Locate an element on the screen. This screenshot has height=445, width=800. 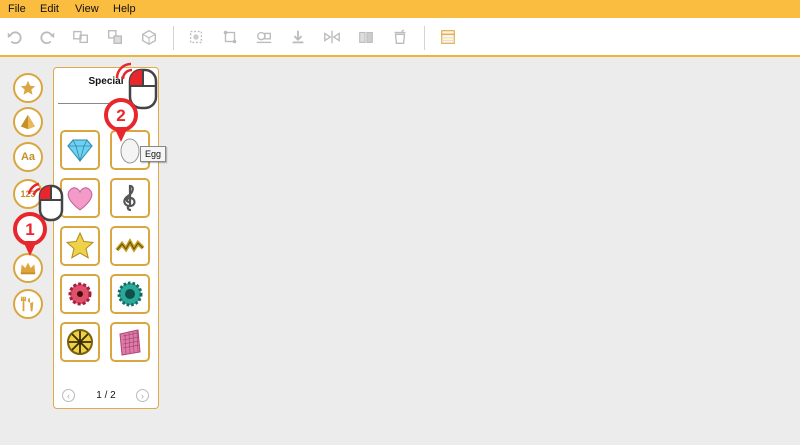
shape-star is located at coordinates (80, 246).